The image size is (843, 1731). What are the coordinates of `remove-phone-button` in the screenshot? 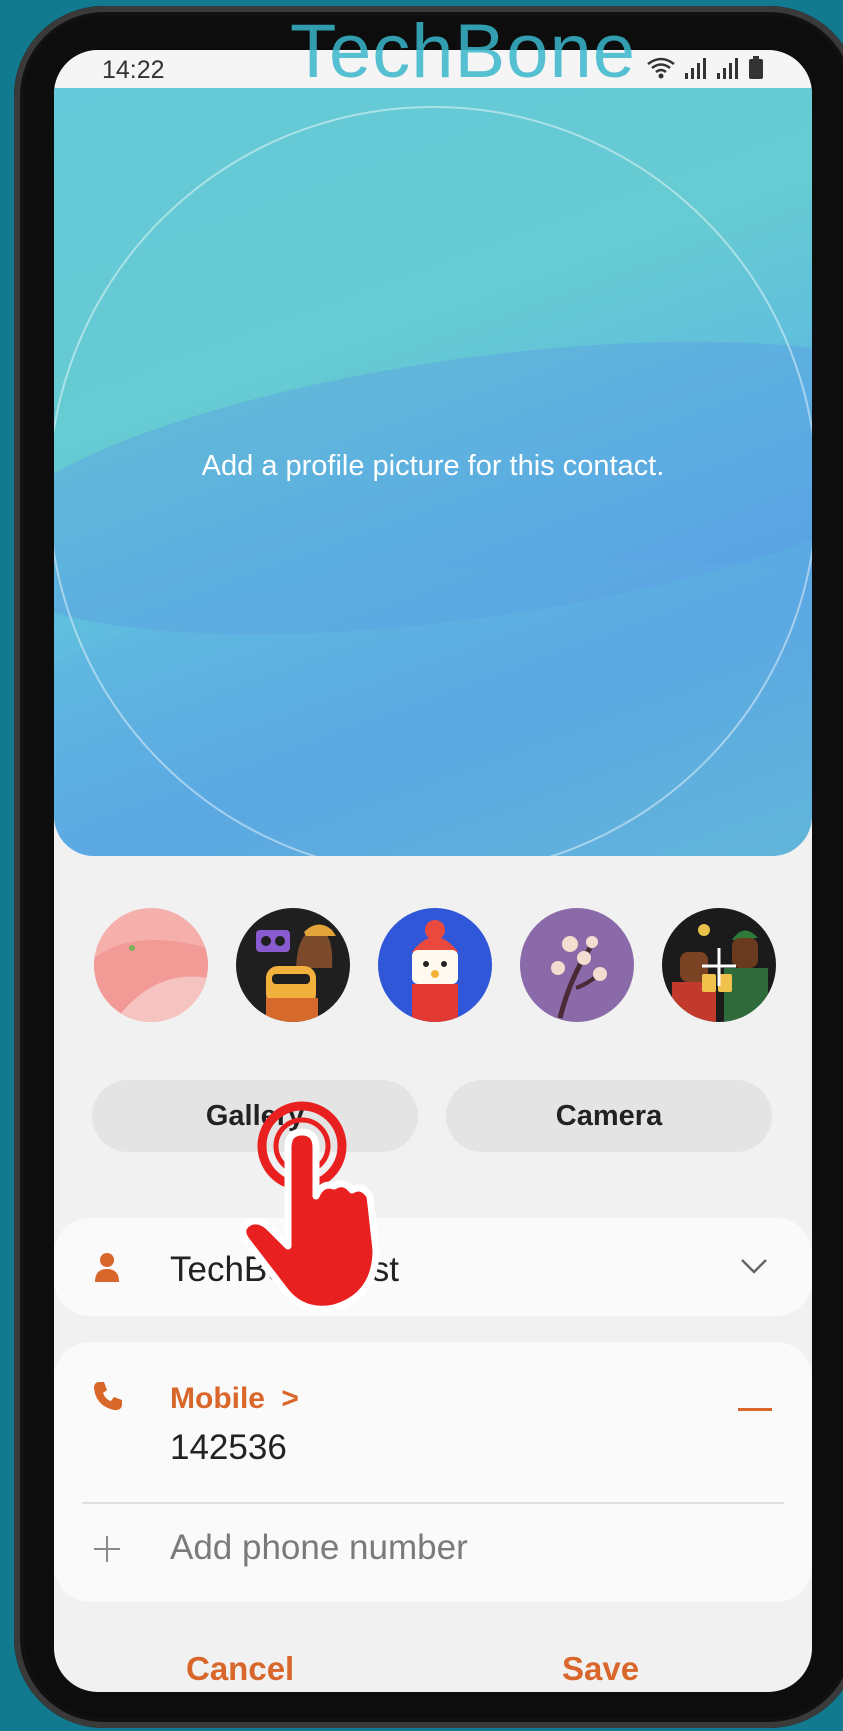 It's located at (755, 1409).